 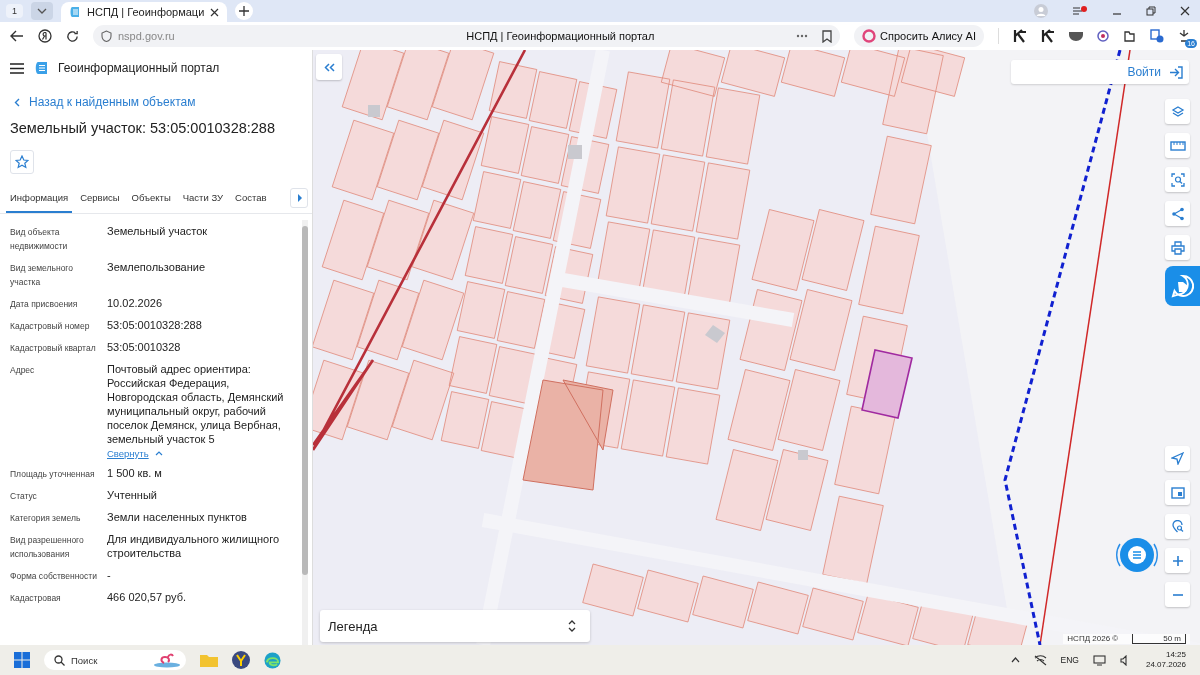 What do you see at coordinates (919, 36) in the screenshot?
I see `ask-alice-button: Спросить Алису AI` at bounding box center [919, 36].